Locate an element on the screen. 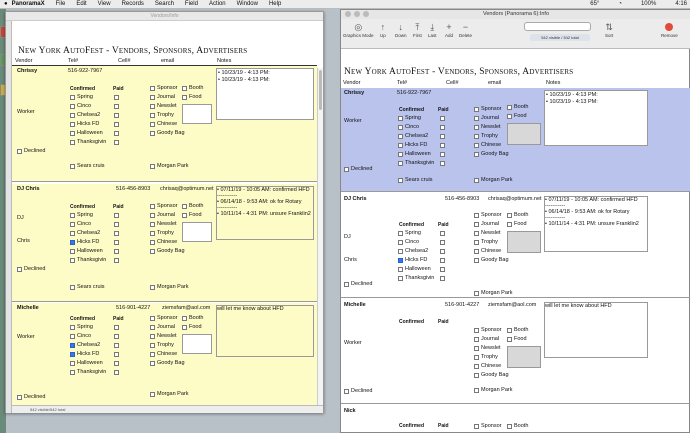 This screenshot has height=433, width=690. notes-field: • 10/23/19 - 4:13 PM is located at coordinates (265, 94).